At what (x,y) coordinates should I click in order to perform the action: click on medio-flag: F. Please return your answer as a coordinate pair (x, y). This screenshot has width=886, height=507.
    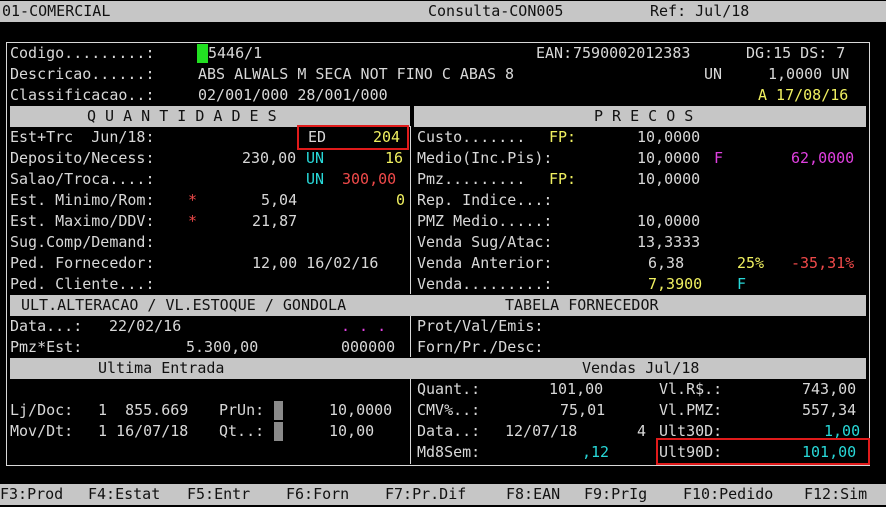
    Looking at the image, I should click on (719, 158).